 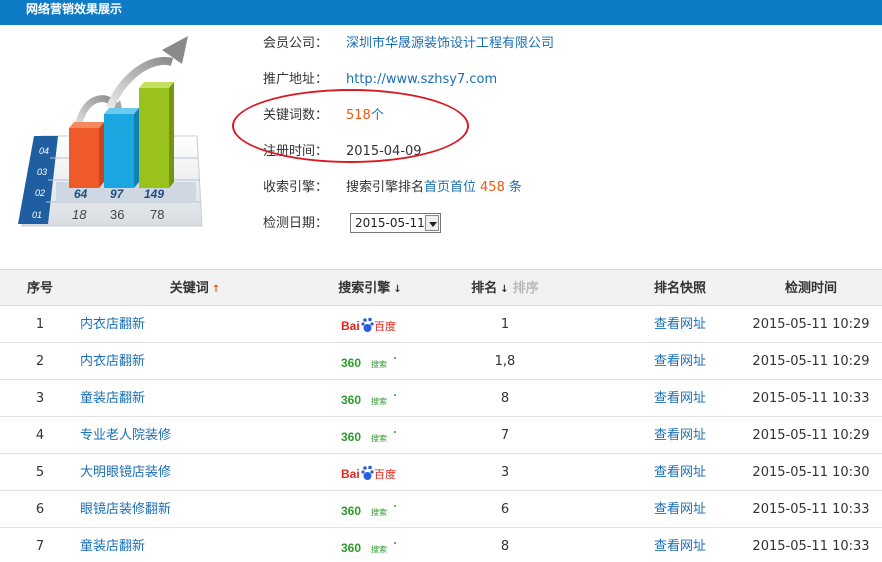 What do you see at coordinates (296, 187) in the screenshot?
I see `engine-label: 收索引擎：` at bounding box center [296, 187].